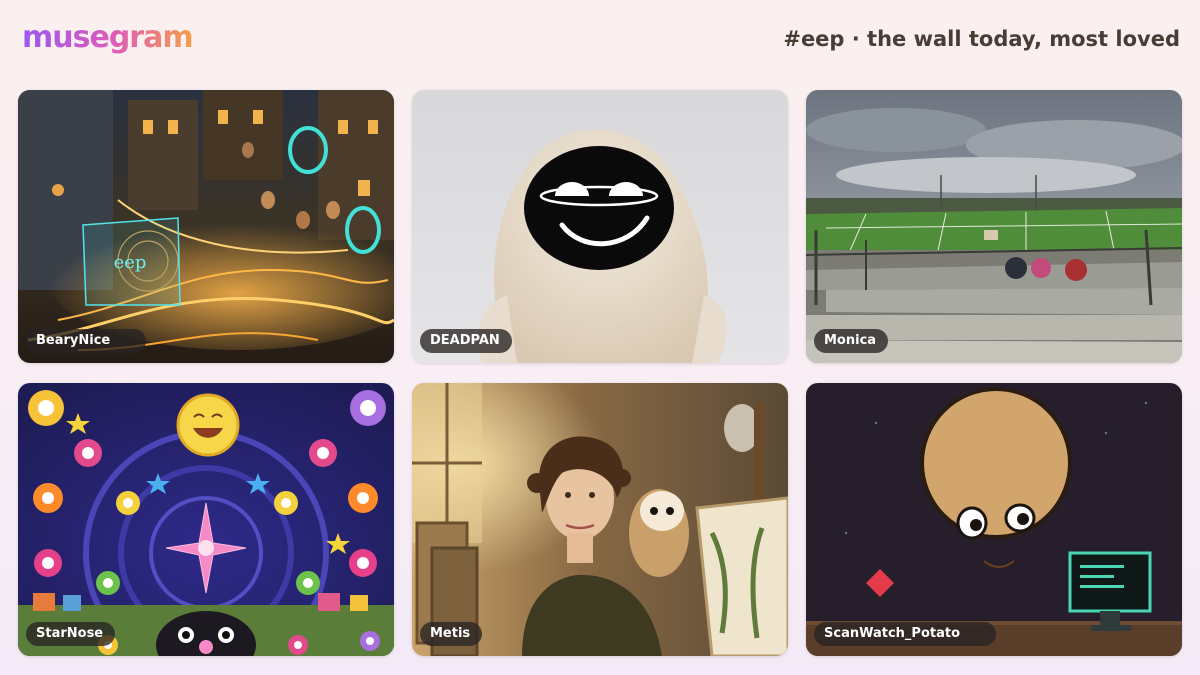  What do you see at coordinates (905, 634) in the screenshot?
I see `author-handle: ScanWatch_Potato` at bounding box center [905, 634].